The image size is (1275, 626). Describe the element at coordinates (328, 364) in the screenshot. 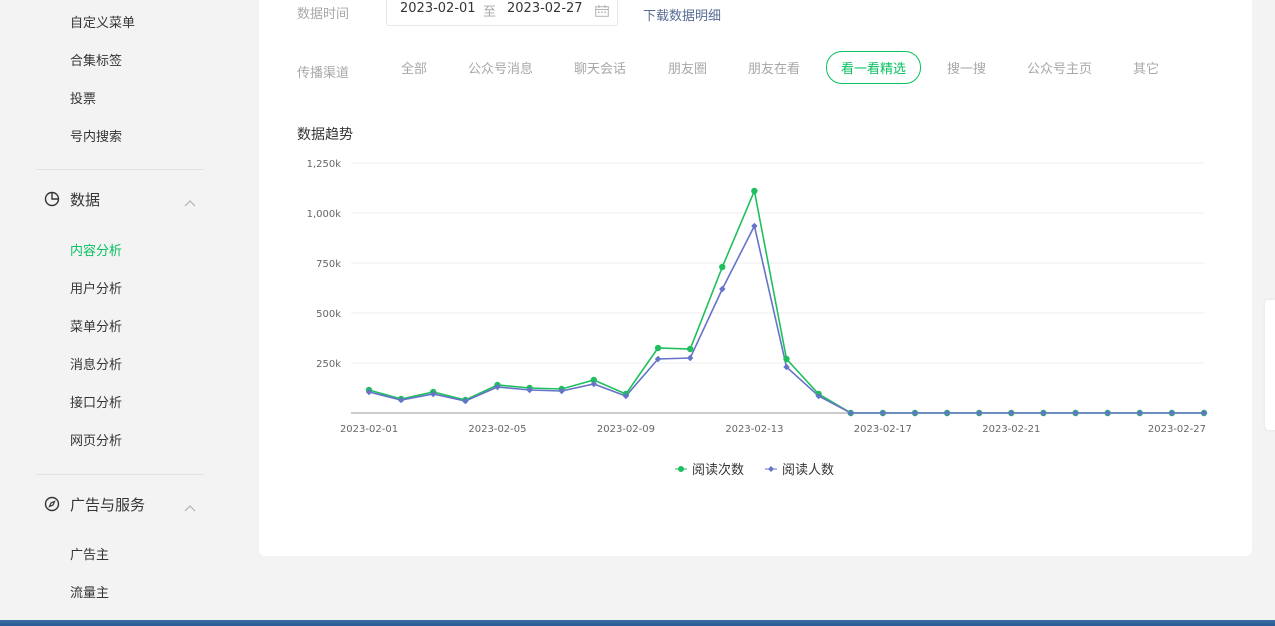

I see `y-tick-label: 250k` at that location.